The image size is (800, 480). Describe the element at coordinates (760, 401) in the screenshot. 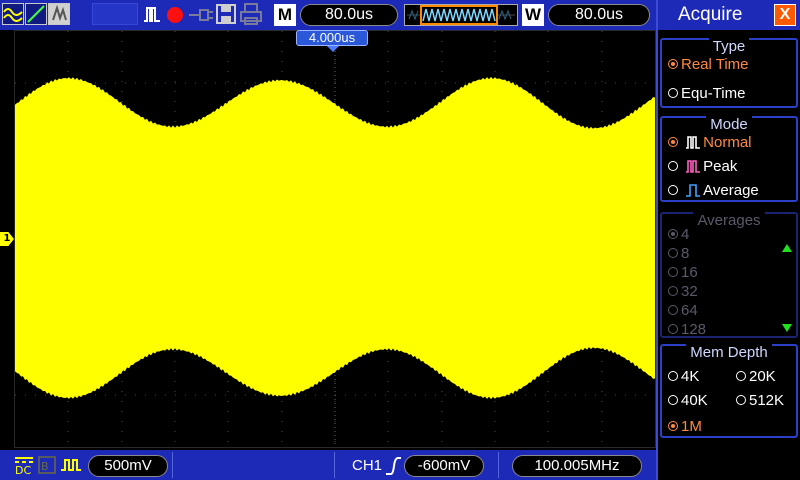

I see `mem-depth-option-512k: 512K` at that location.